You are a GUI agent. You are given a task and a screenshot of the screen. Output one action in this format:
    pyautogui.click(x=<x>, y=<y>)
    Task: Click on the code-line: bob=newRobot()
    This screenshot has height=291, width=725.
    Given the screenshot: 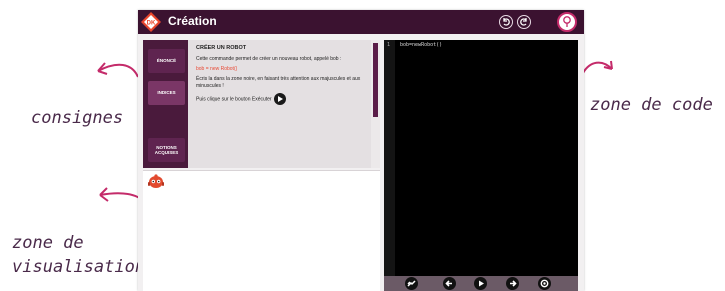 What is the action you would take?
    pyautogui.click(x=421, y=45)
    